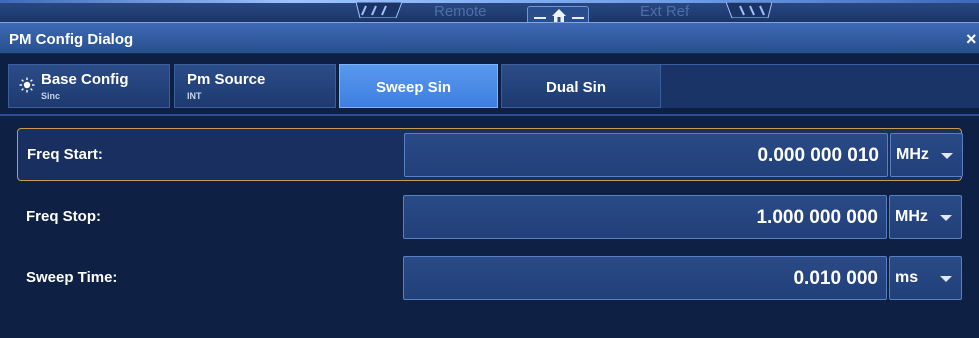  I want to click on sweep-time-input: 0.010 000, so click(645, 278).